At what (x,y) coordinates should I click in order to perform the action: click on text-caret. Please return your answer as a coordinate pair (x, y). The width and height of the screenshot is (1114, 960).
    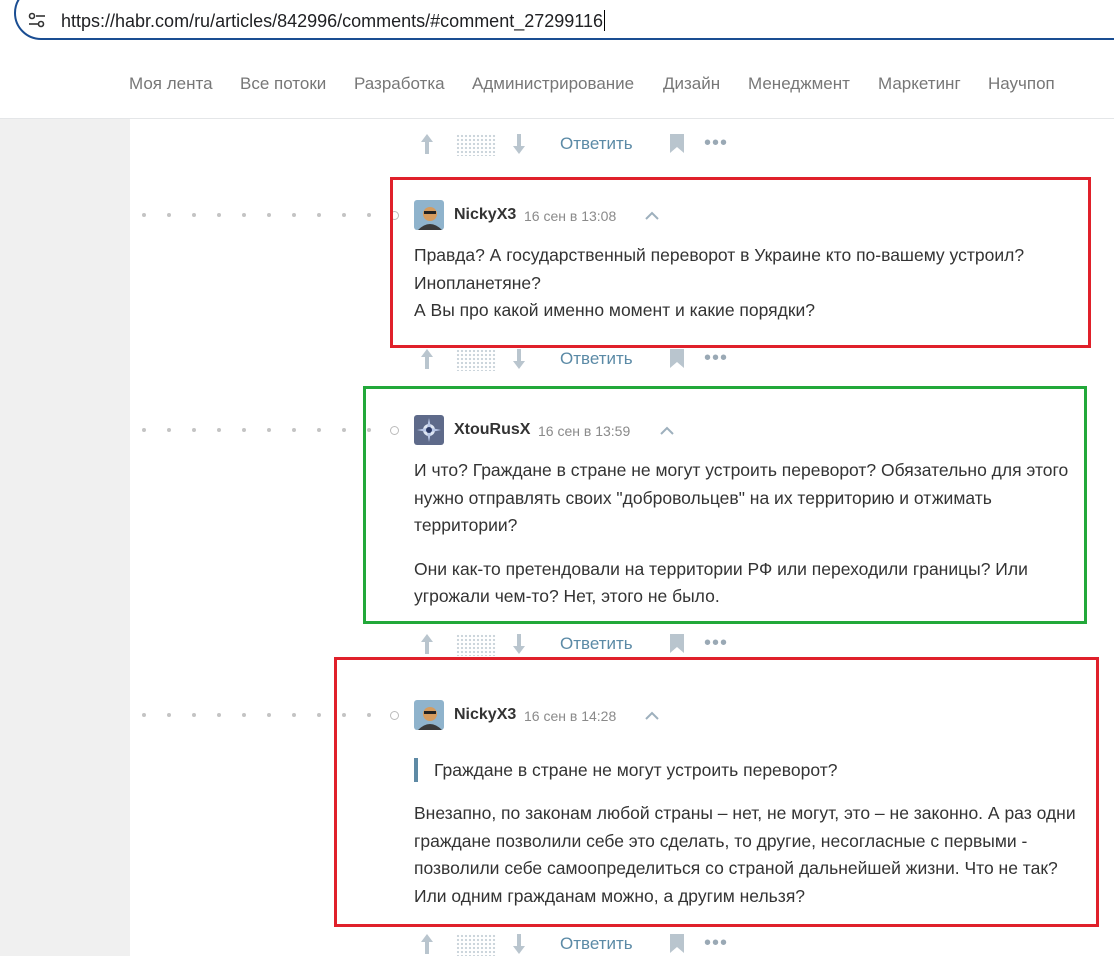
    Looking at the image, I should click on (604, 20).